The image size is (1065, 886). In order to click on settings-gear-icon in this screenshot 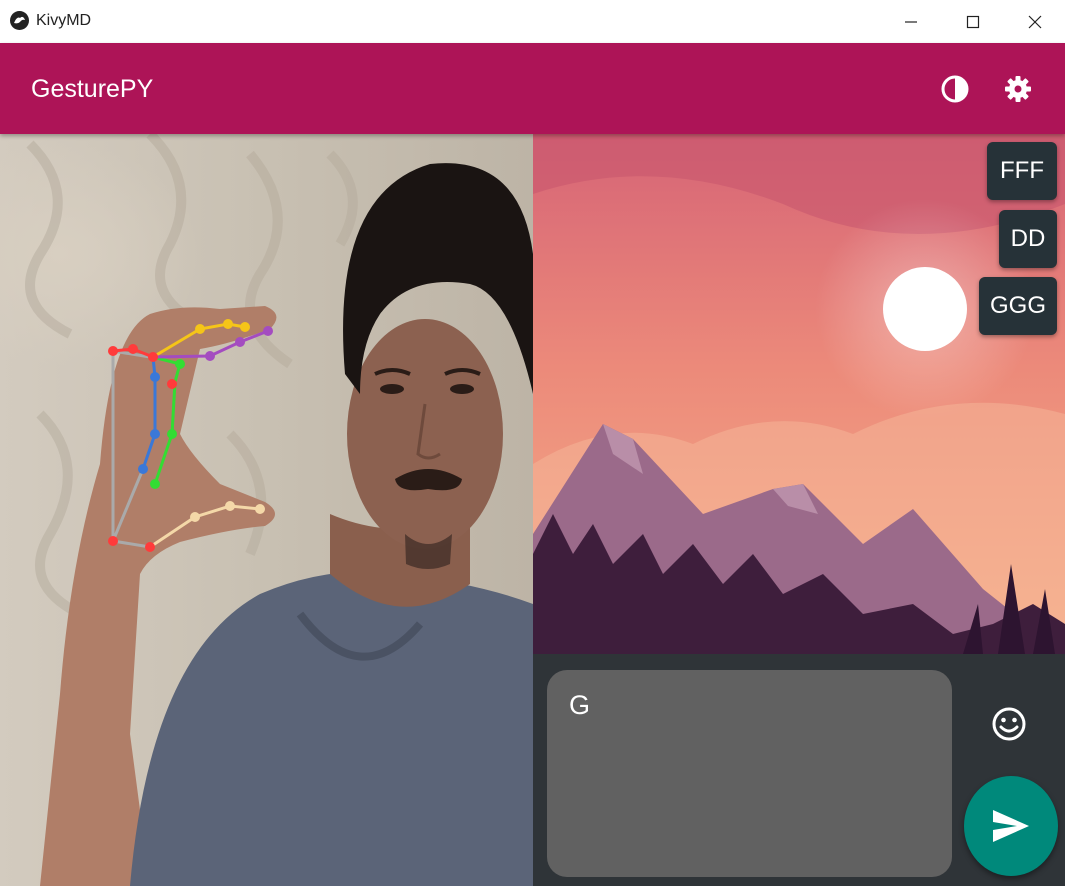, I will do `click(1018, 89)`.